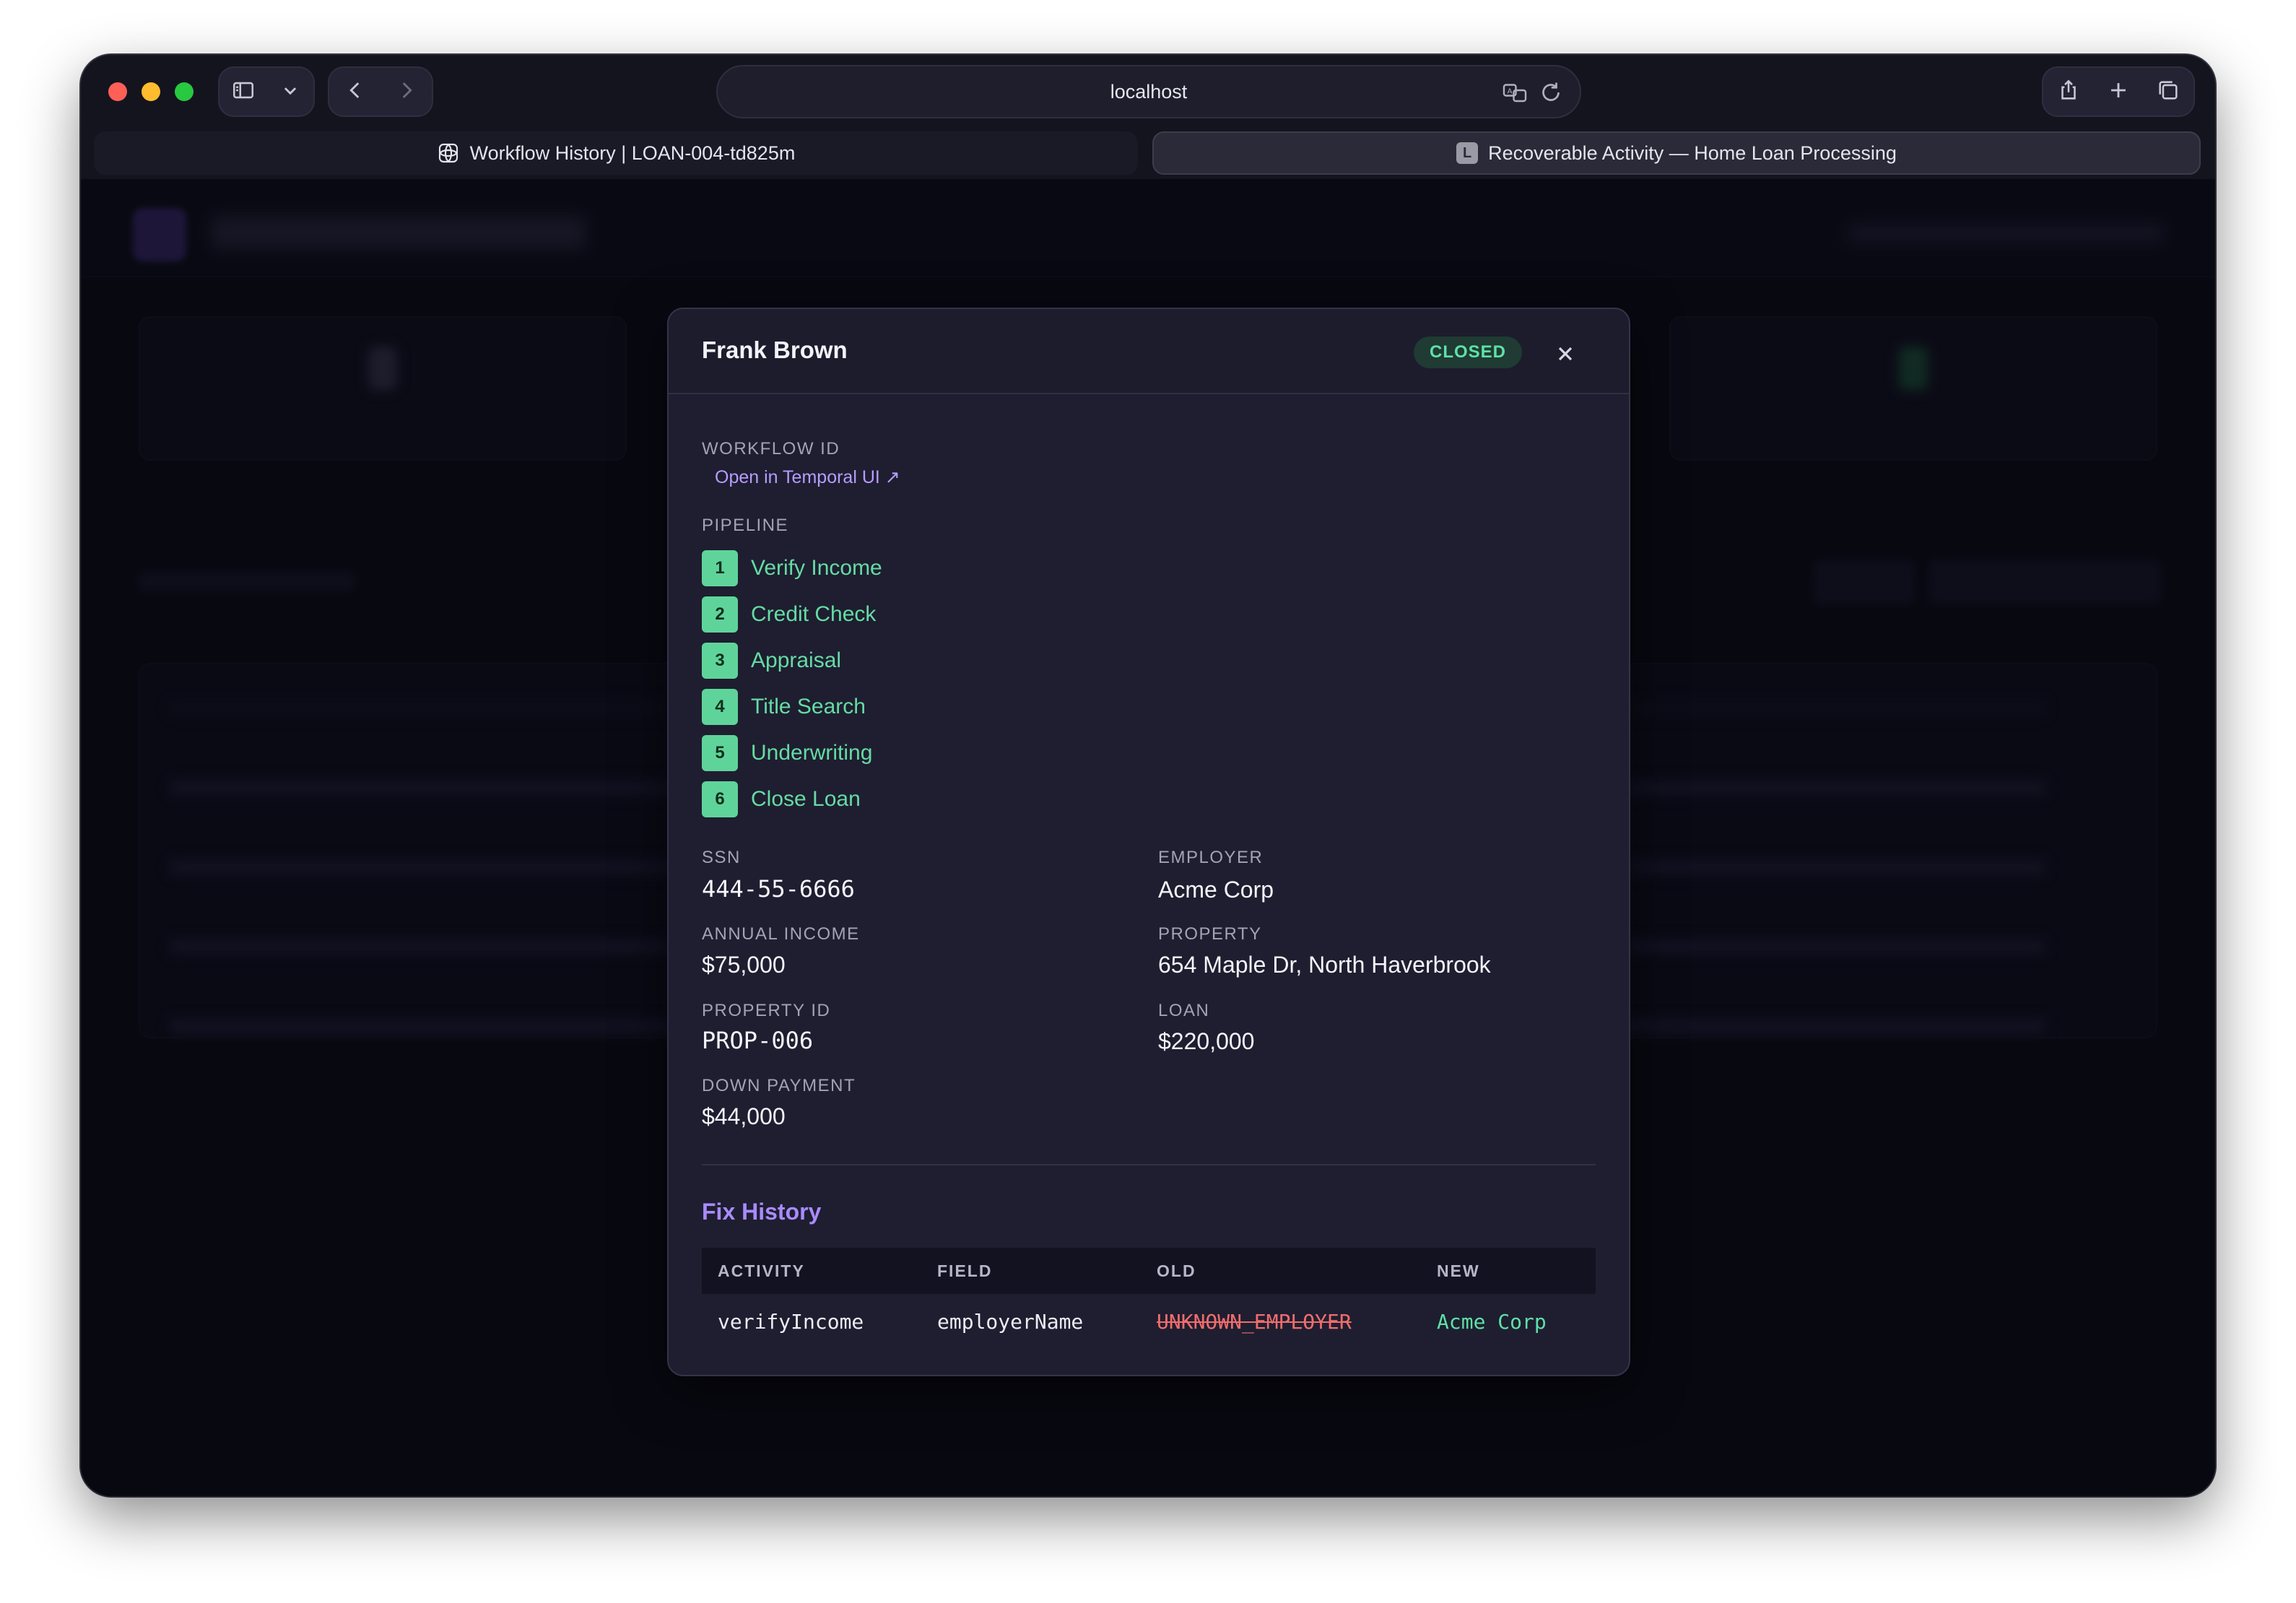 This screenshot has width=2296, height=1603. Describe the element at coordinates (812, 753) in the screenshot. I see `step-name: Underwriting` at that location.